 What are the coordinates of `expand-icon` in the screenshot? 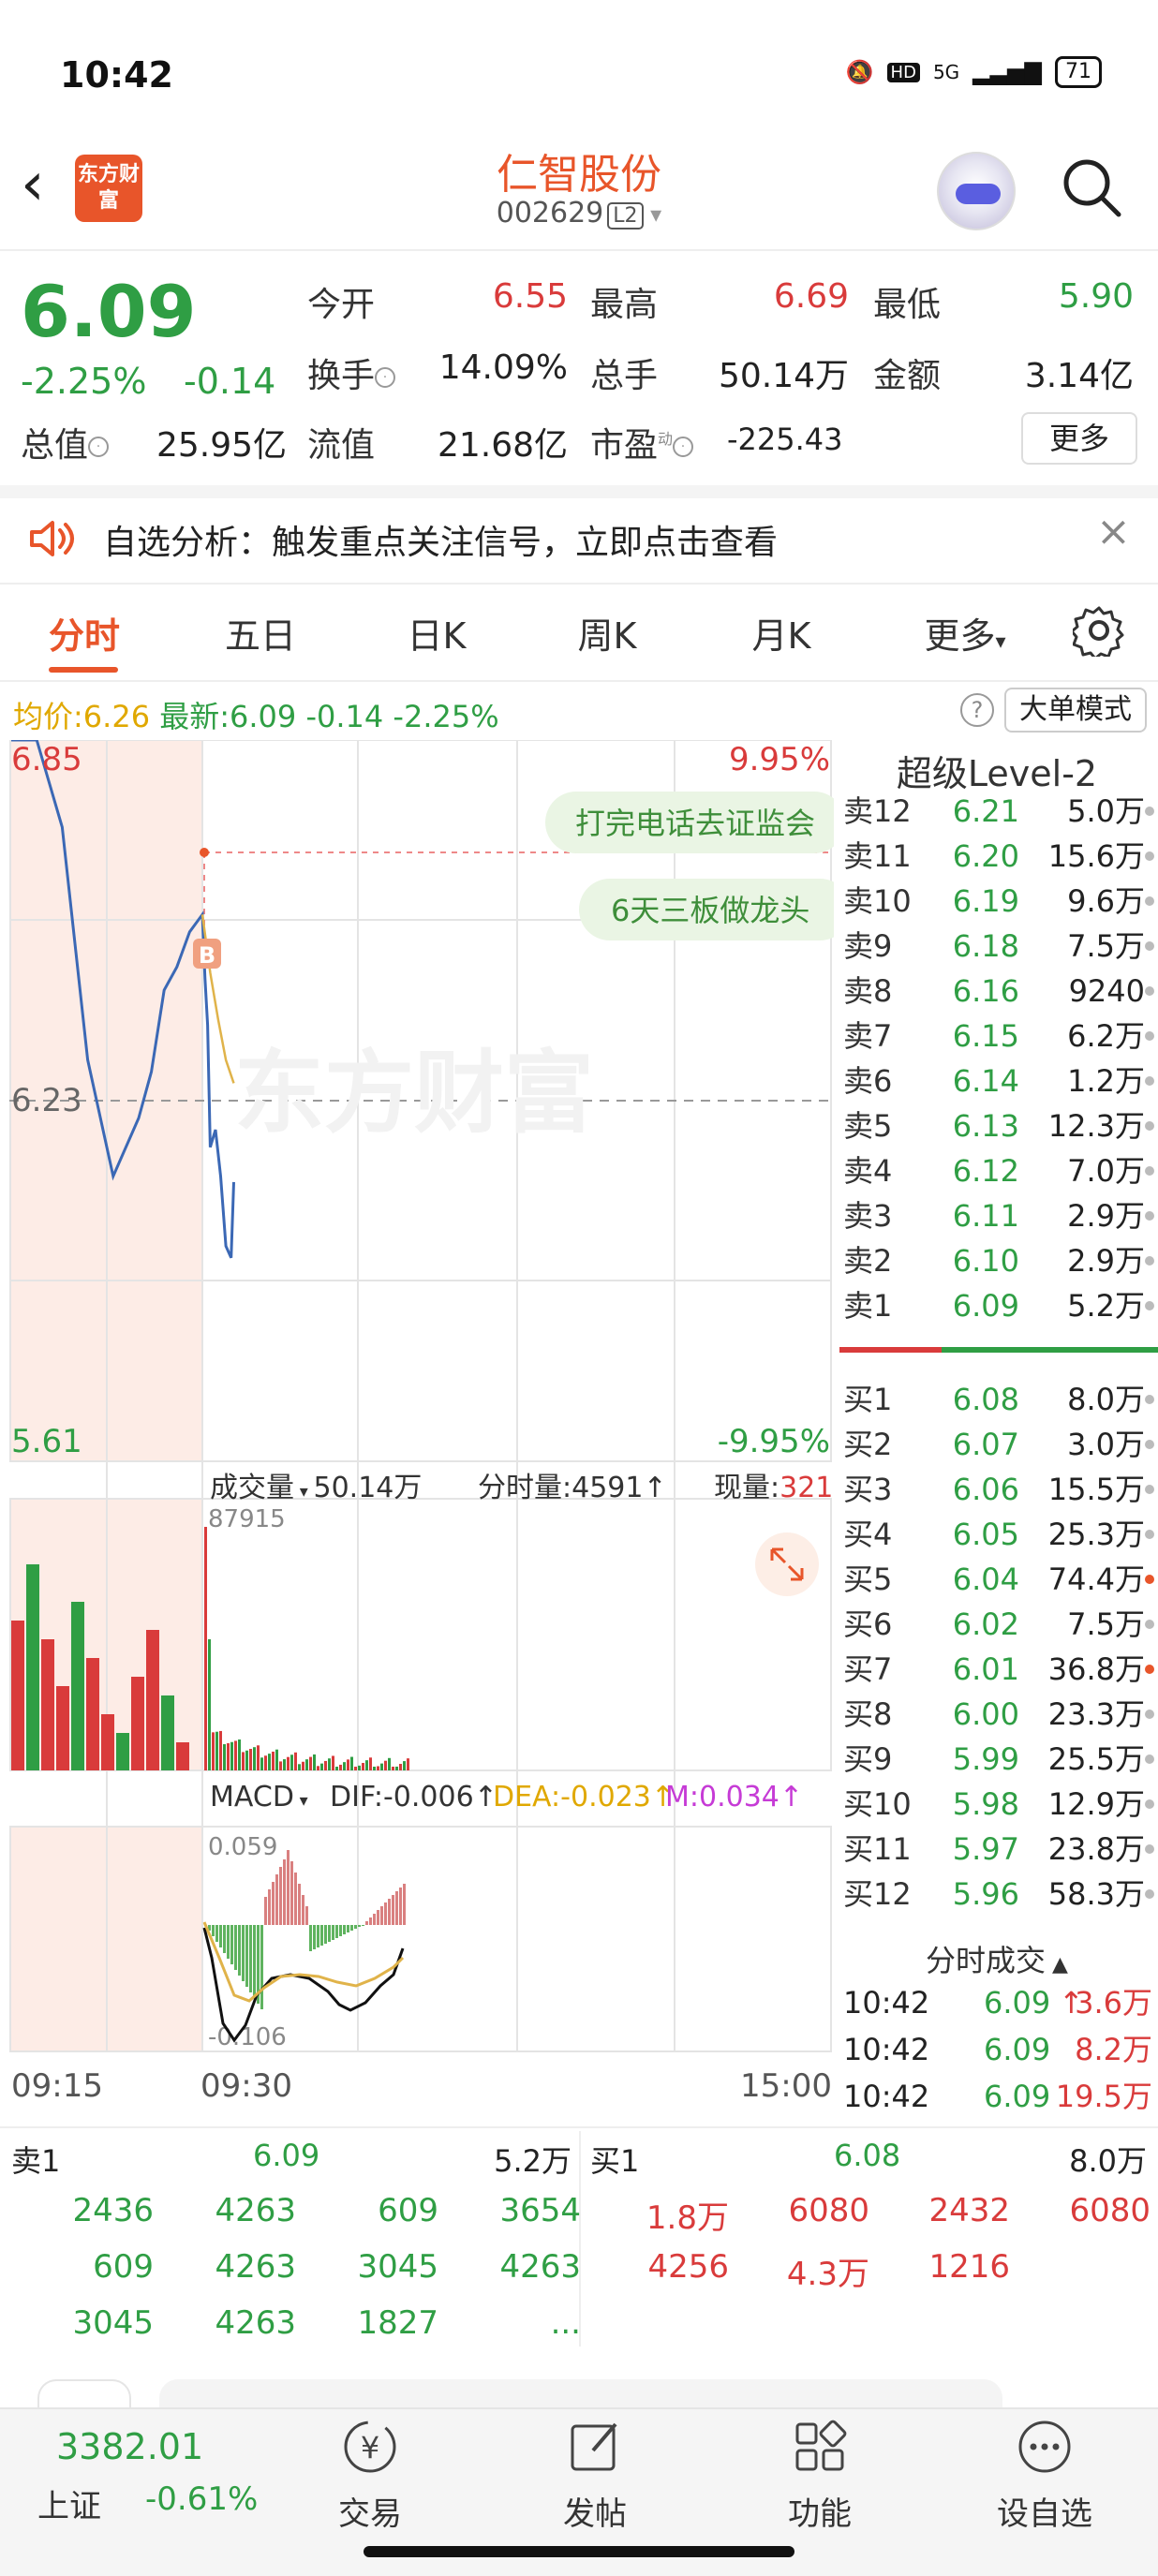 It's located at (787, 1564).